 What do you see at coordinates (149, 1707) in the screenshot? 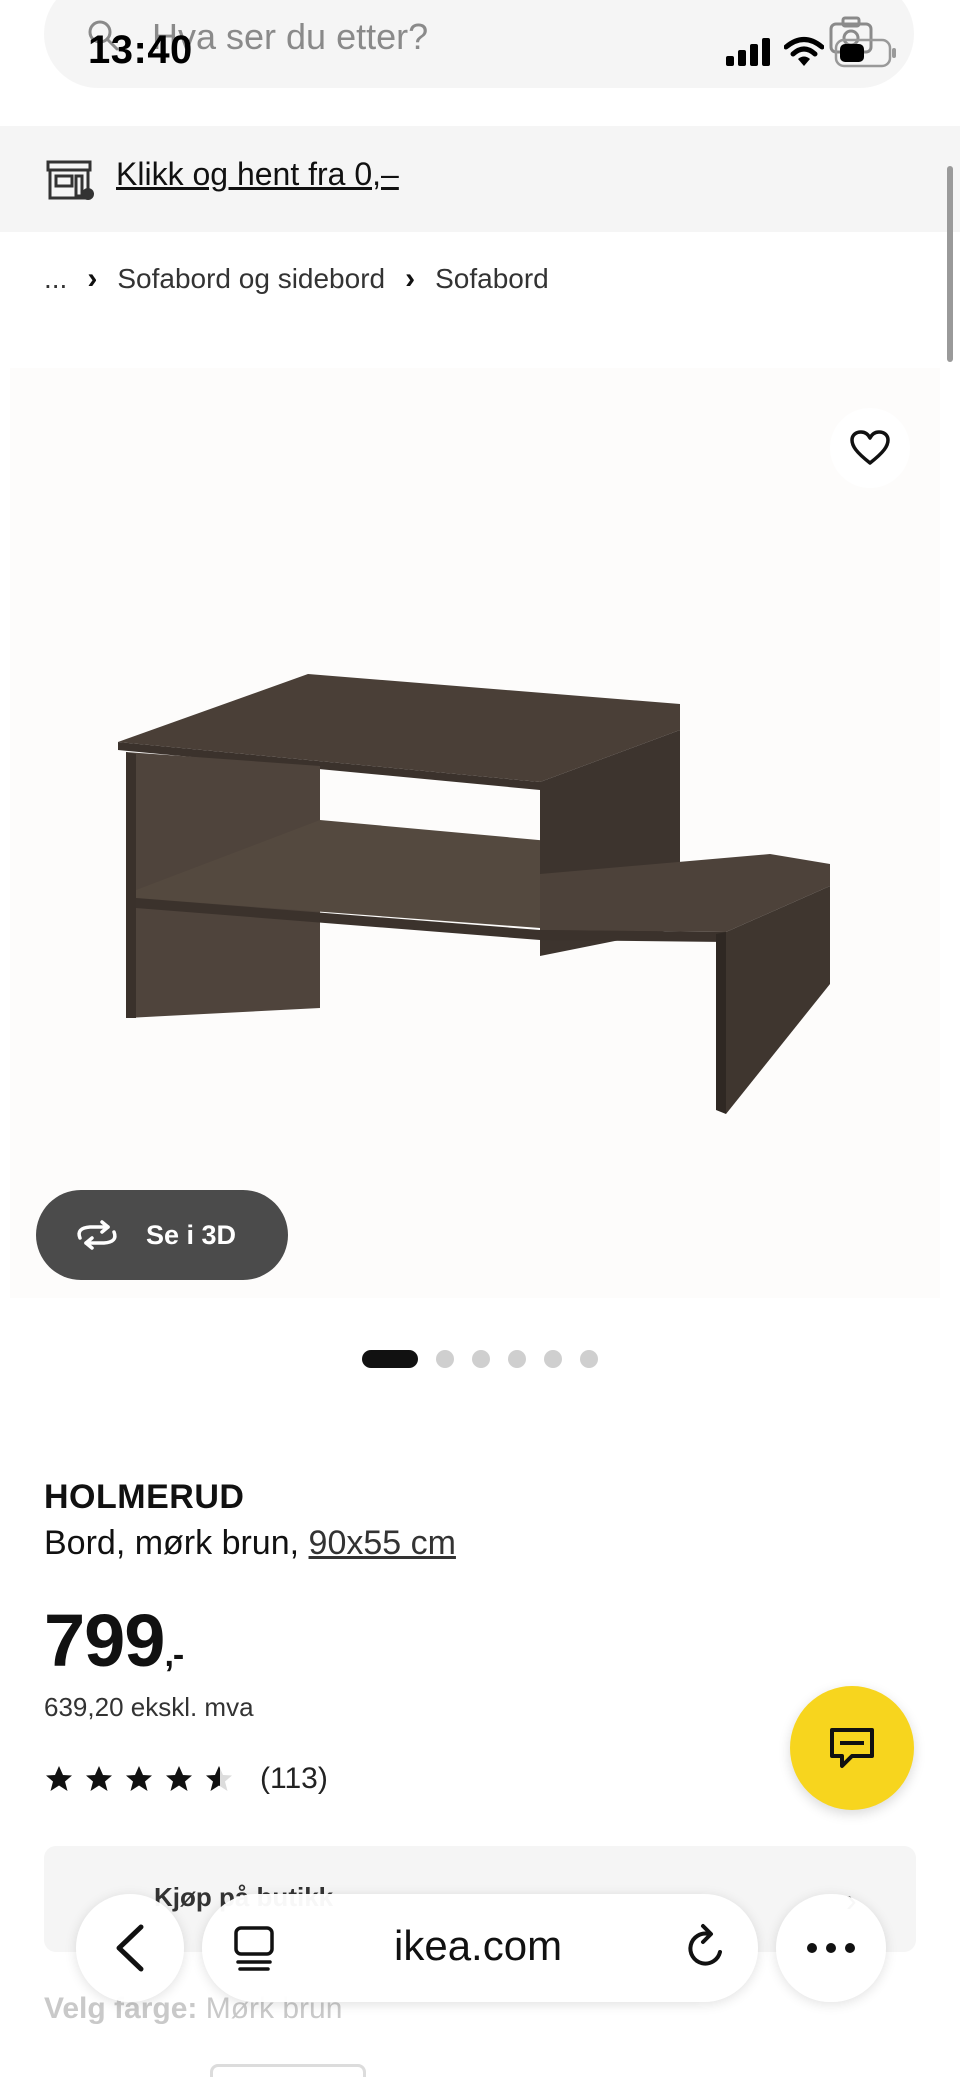
I see `price-ex-vat: 639,20 ekskl. mva` at bounding box center [149, 1707].